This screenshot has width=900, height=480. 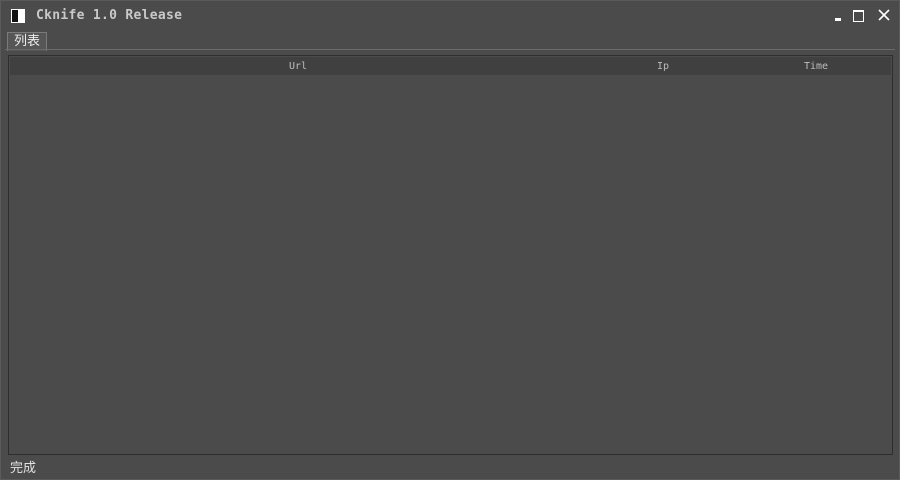 I want to click on close-button, so click(x=885, y=15).